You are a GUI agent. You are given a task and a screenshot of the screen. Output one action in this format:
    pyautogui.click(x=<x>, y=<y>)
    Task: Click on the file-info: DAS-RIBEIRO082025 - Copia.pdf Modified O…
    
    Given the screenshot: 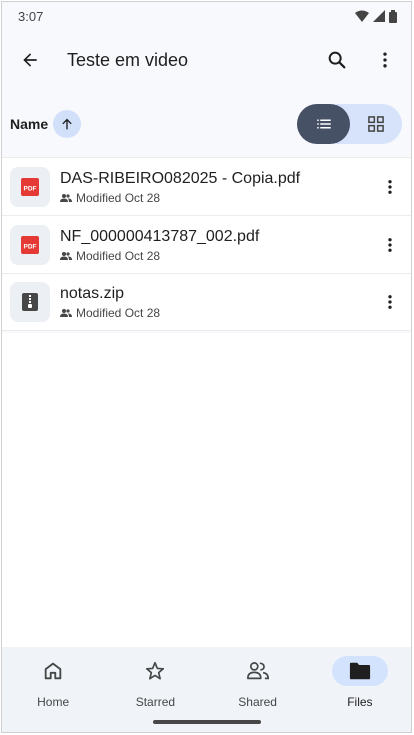 What is the action you would take?
    pyautogui.click(x=216, y=187)
    